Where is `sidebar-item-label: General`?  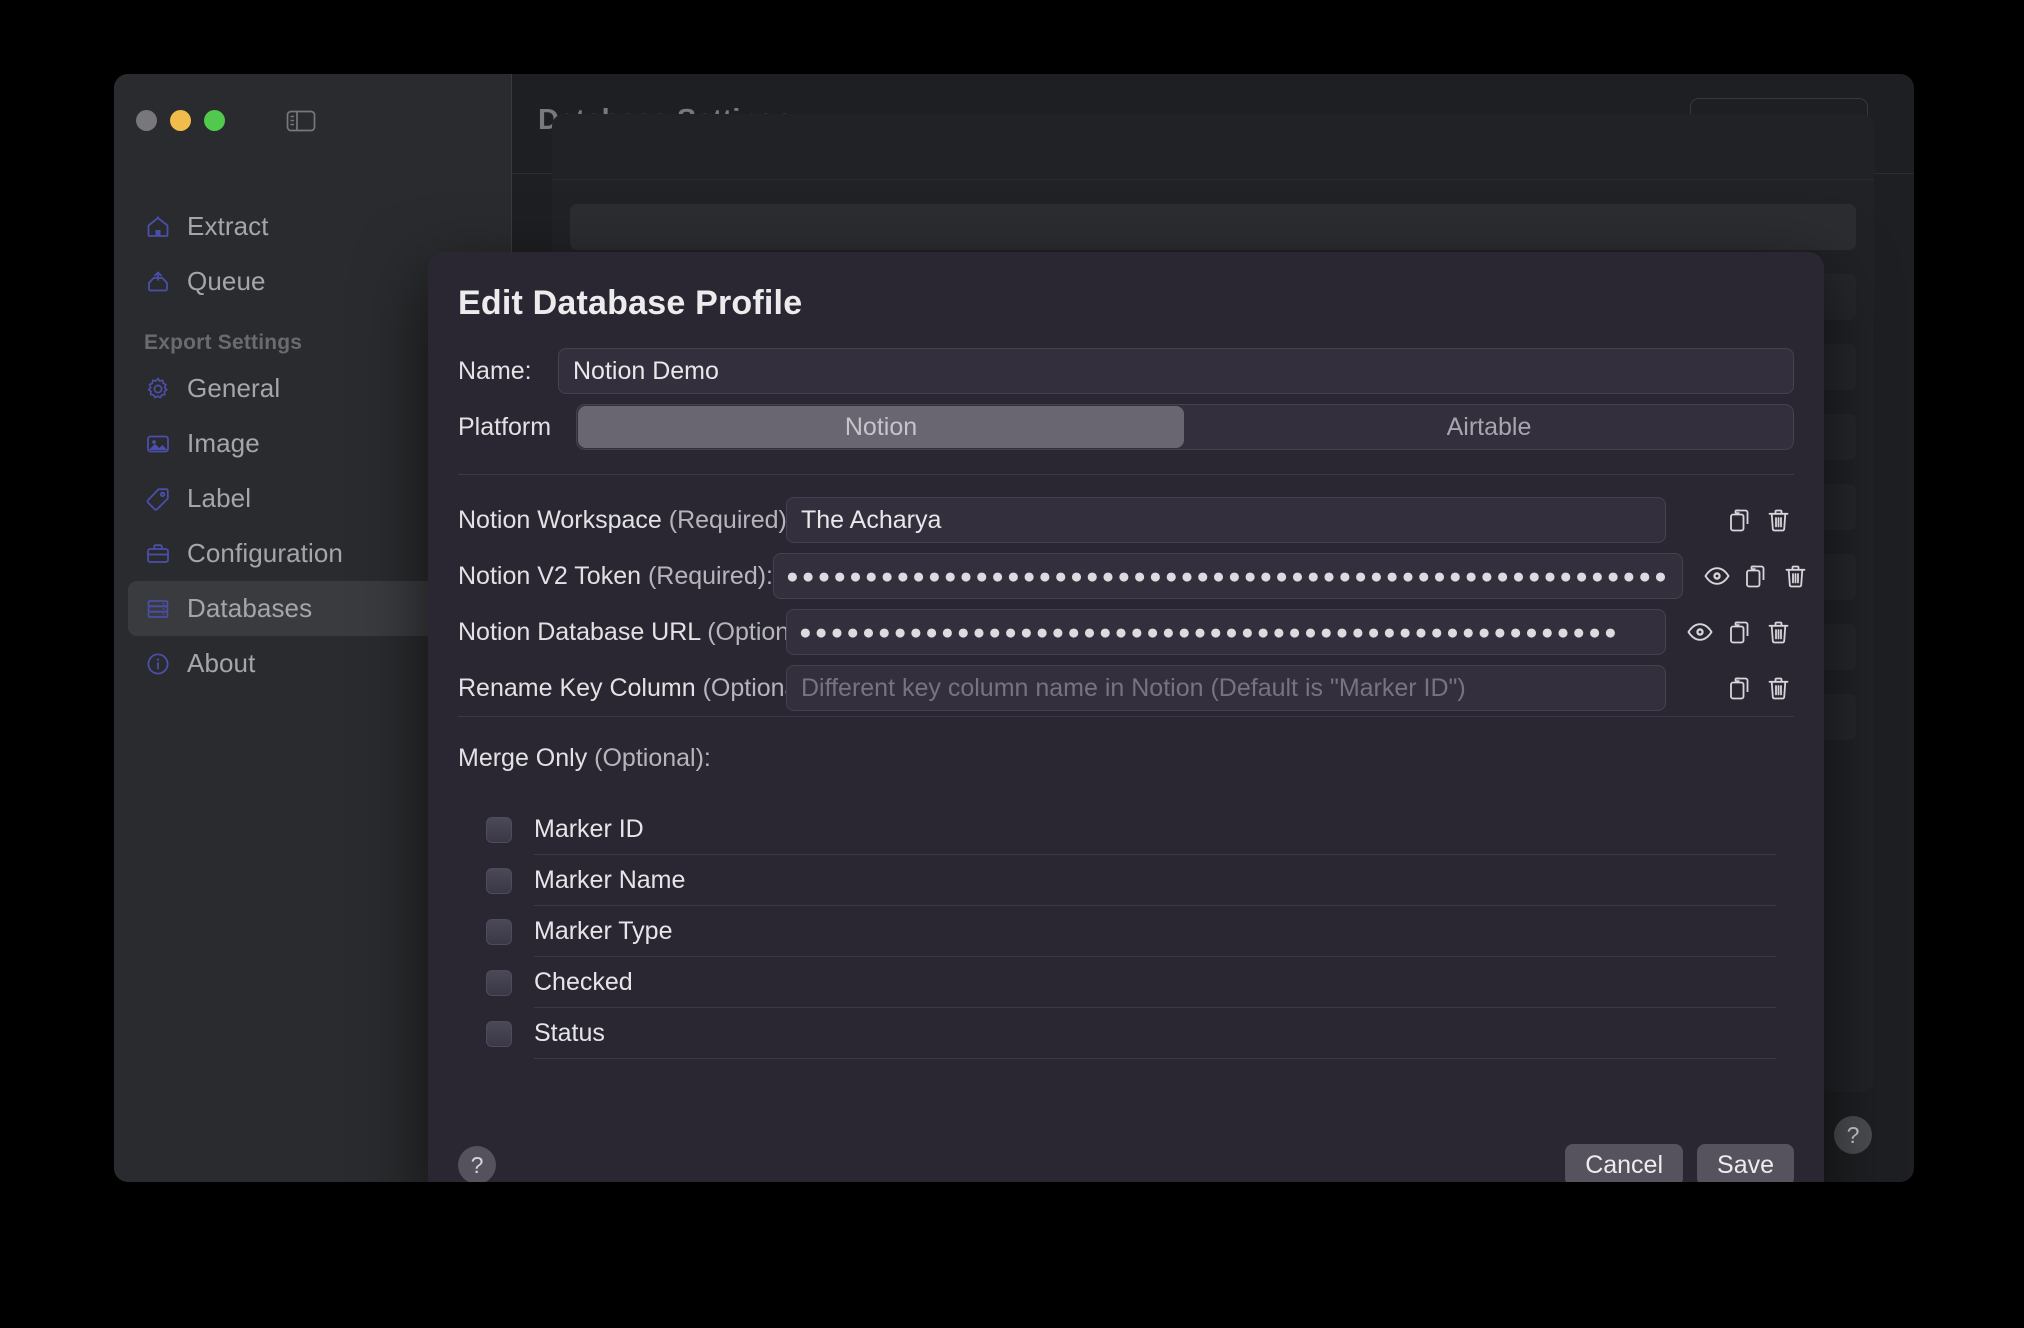 sidebar-item-label: General is located at coordinates (234, 388).